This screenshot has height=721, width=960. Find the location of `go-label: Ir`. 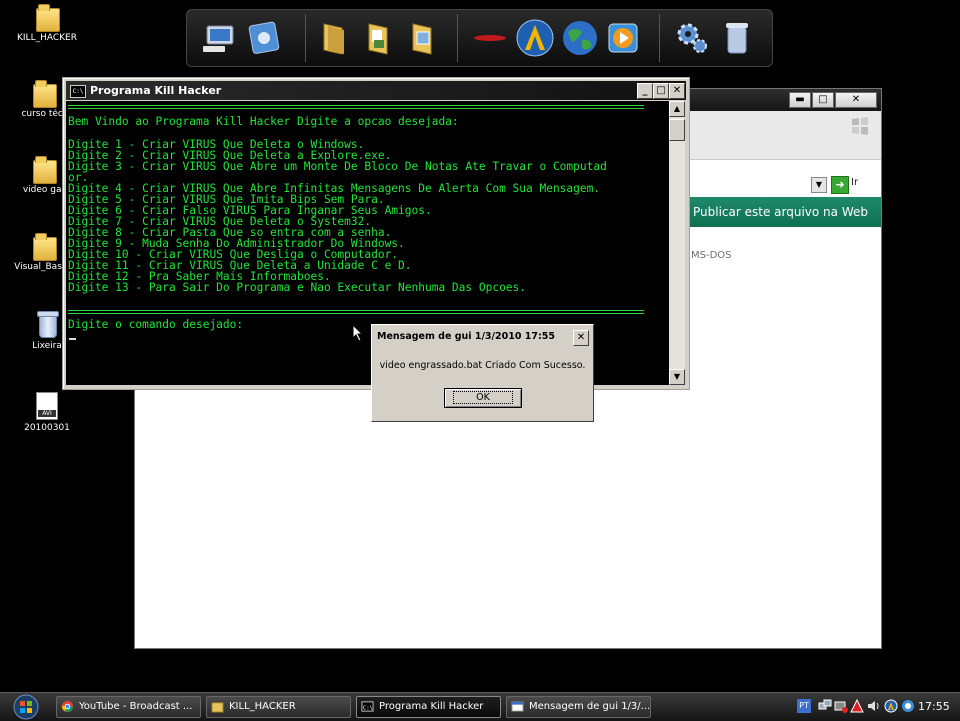

go-label: Ir is located at coordinates (854, 182).